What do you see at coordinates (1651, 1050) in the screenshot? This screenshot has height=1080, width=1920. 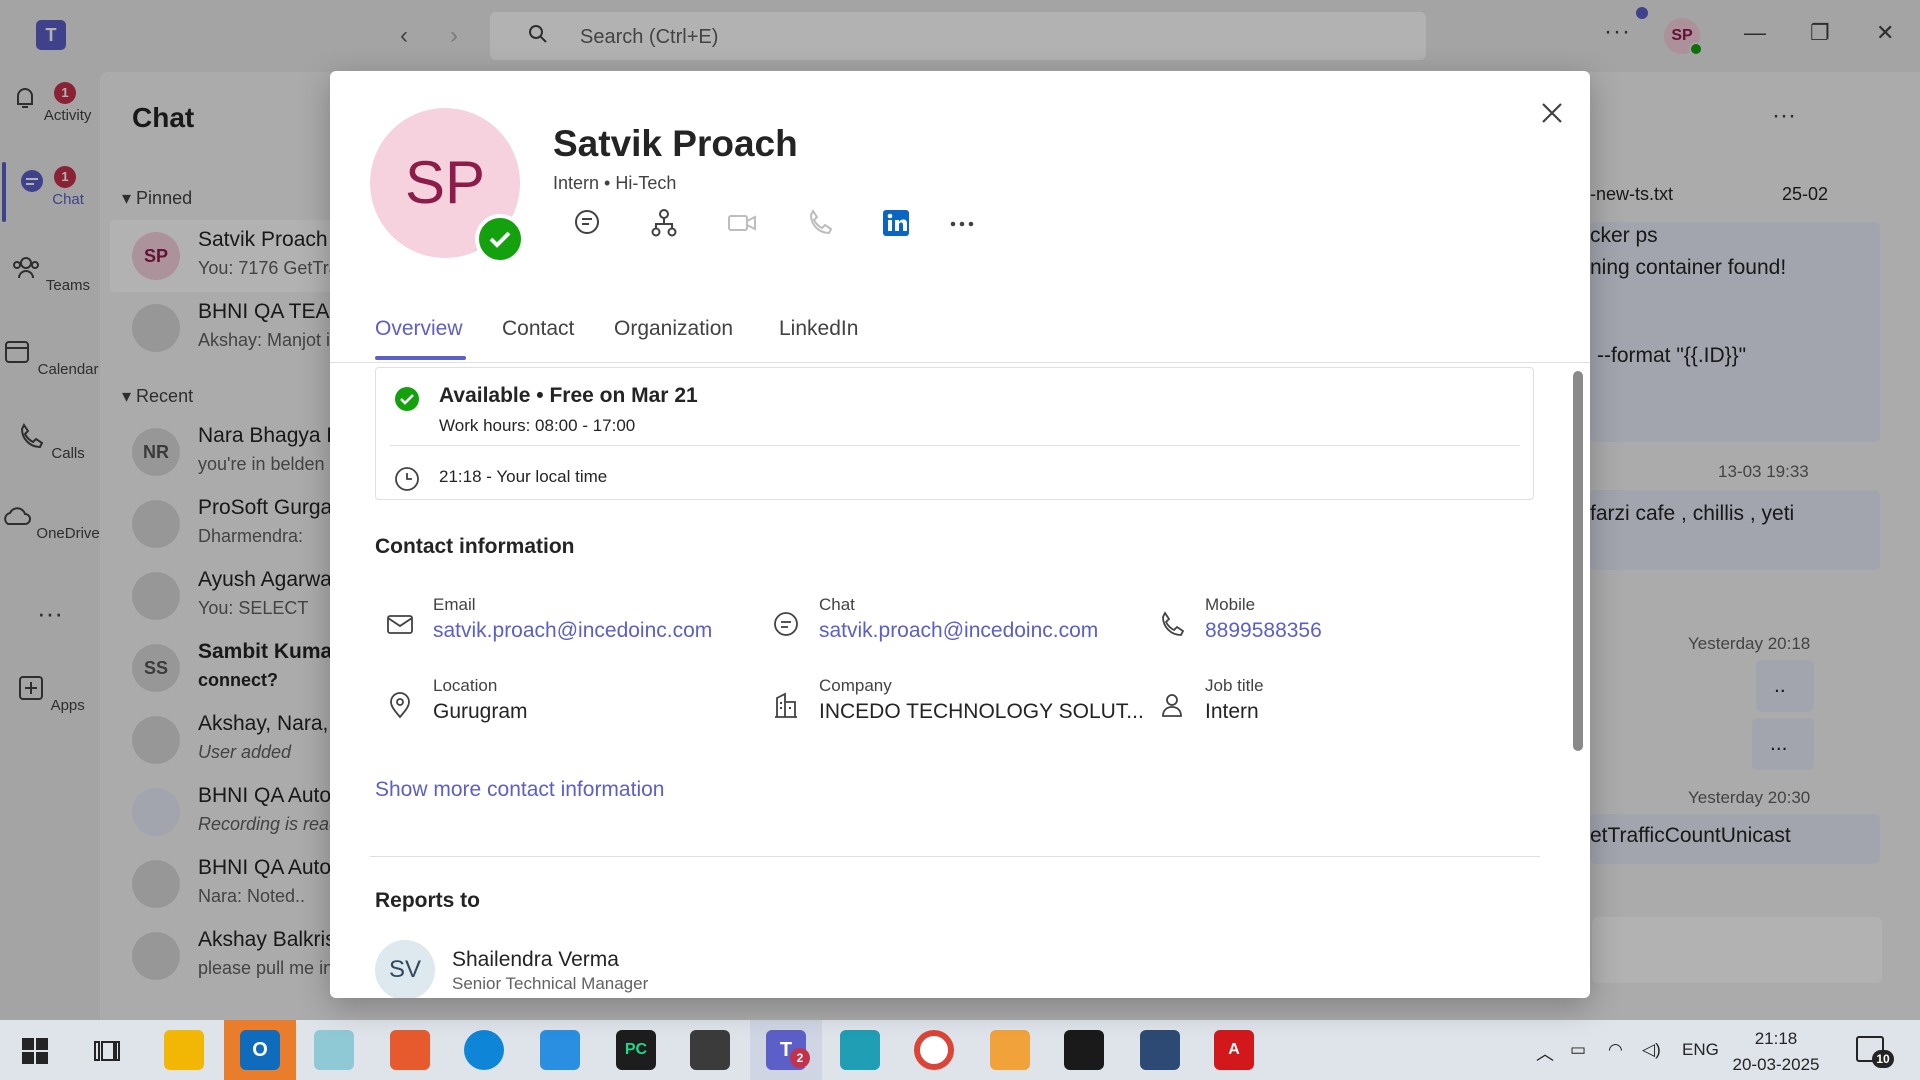 I see `volume-icon: ◁)` at bounding box center [1651, 1050].